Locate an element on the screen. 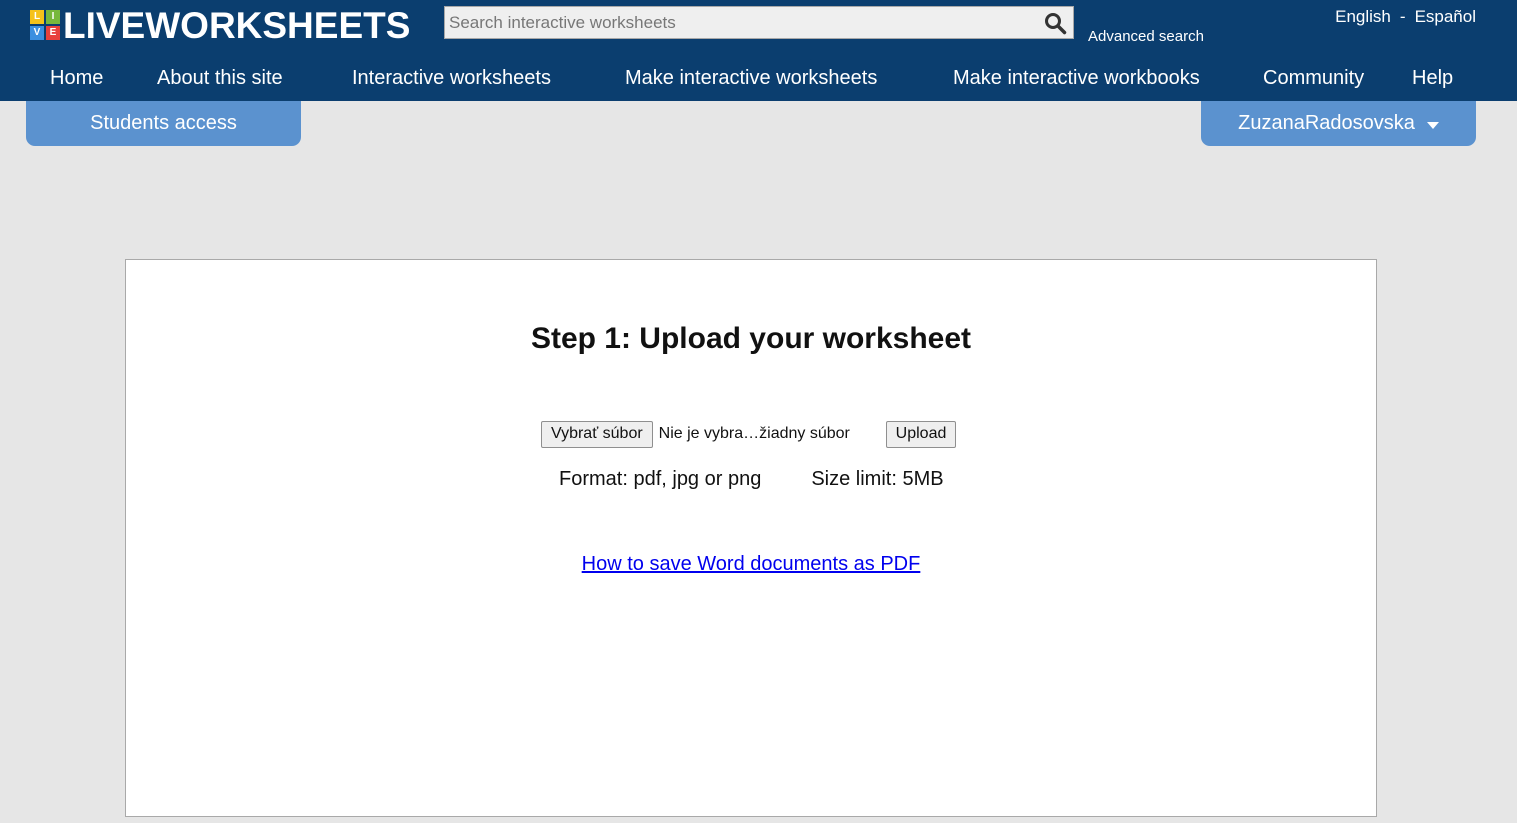 Image resolution: width=1517 pixels, height=823 pixels. nav-home: Home is located at coordinates (76, 78).